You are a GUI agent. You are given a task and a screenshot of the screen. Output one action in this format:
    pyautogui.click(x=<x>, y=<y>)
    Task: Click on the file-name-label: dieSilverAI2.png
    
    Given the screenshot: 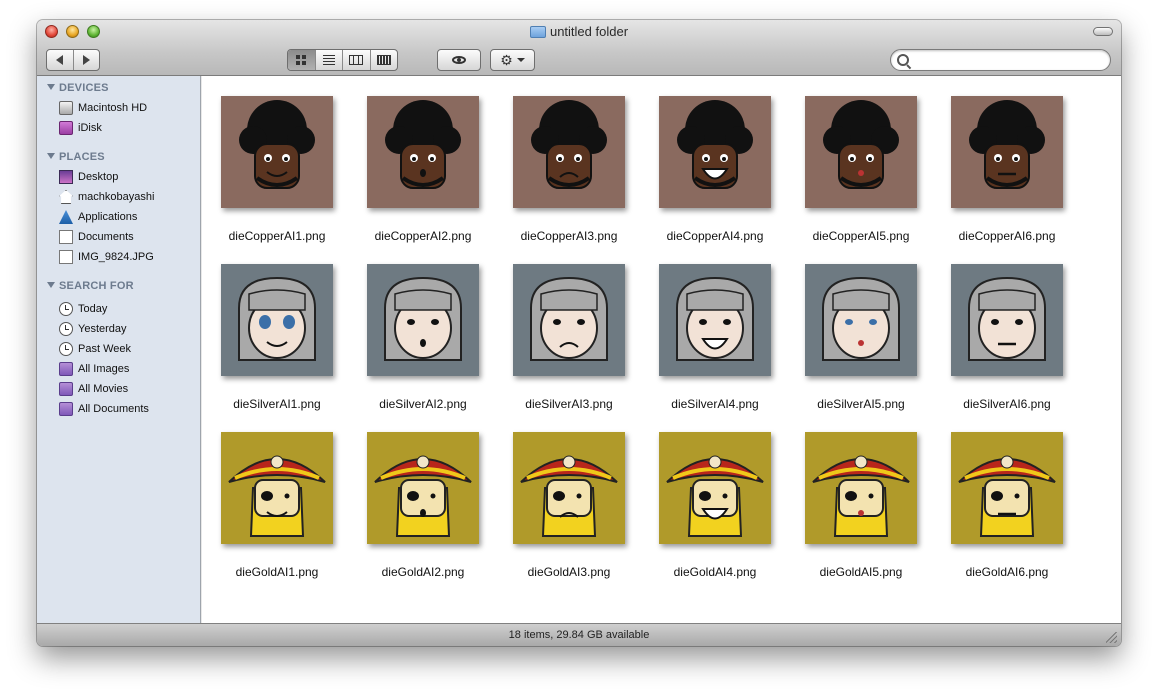 What is the action you would take?
    pyautogui.click(x=423, y=404)
    